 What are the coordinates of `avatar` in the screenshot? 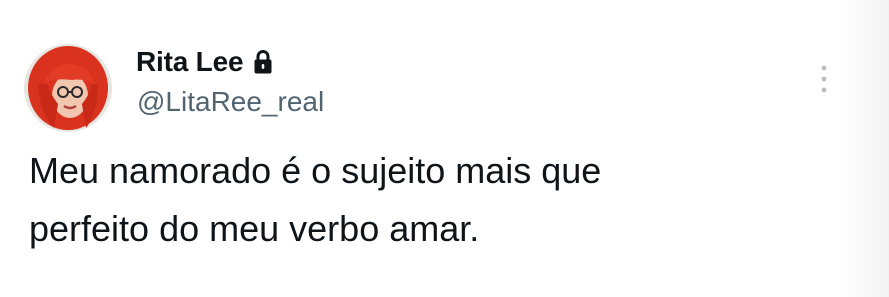 It's located at (68, 88).